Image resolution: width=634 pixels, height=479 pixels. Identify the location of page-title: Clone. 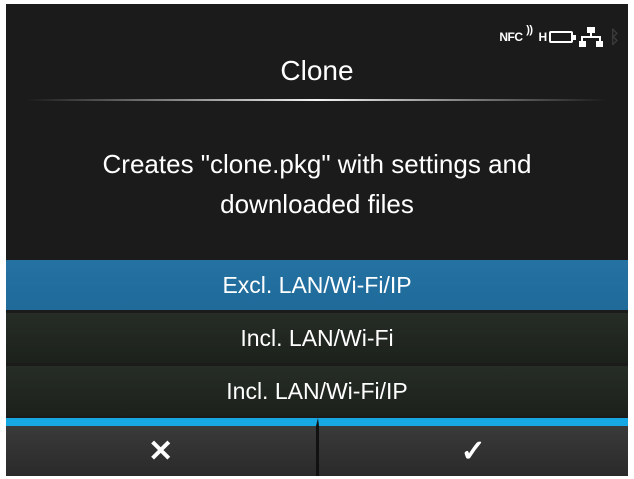
(317, 70).